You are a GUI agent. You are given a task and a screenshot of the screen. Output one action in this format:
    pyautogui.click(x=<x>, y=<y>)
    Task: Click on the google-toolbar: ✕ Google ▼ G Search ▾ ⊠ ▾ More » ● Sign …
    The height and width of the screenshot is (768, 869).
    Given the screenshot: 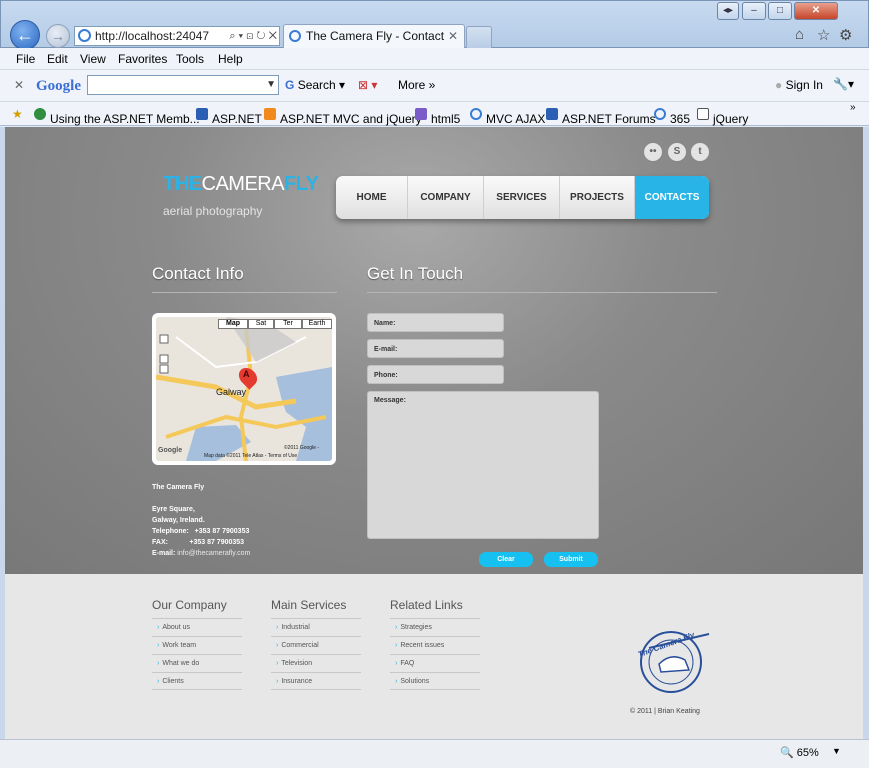 What is the action you would take?
    pyautogui.click(x=434, y=86)
    